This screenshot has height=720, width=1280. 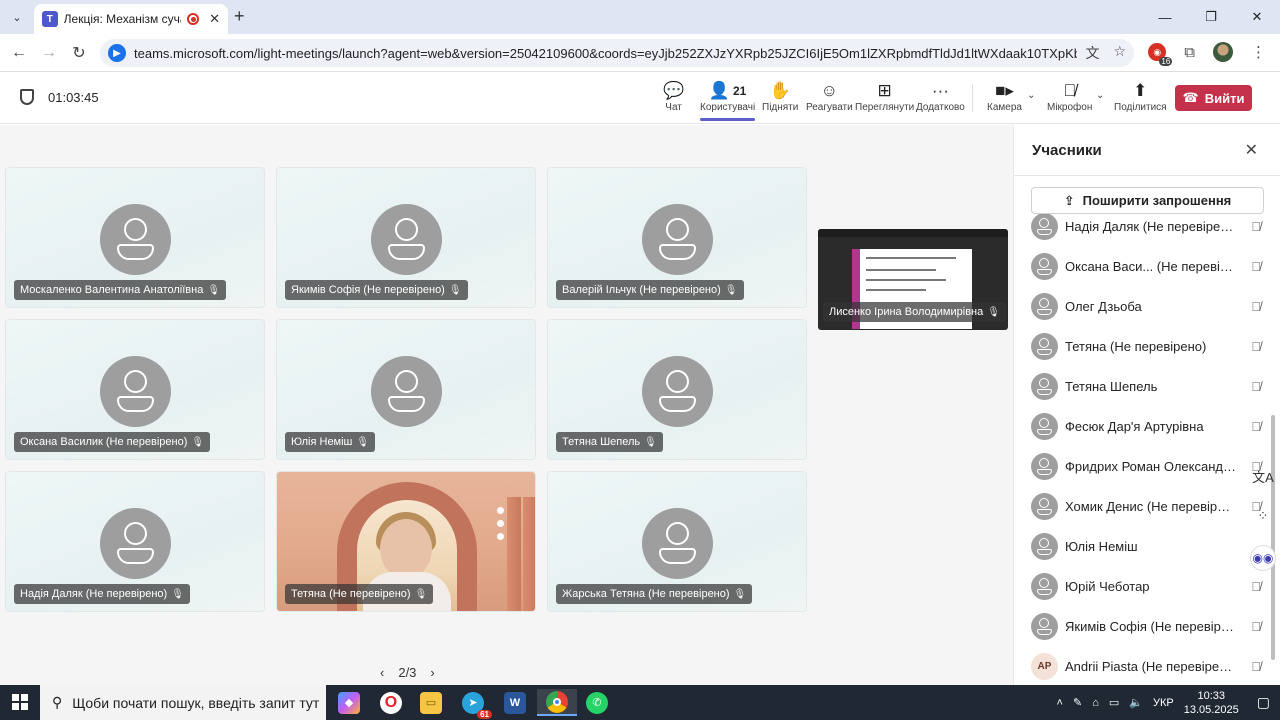 I want to click on taskbar-search-input: ⚲ Щоби почати пошук, введіть запит тут, so click(x=183, y=702).